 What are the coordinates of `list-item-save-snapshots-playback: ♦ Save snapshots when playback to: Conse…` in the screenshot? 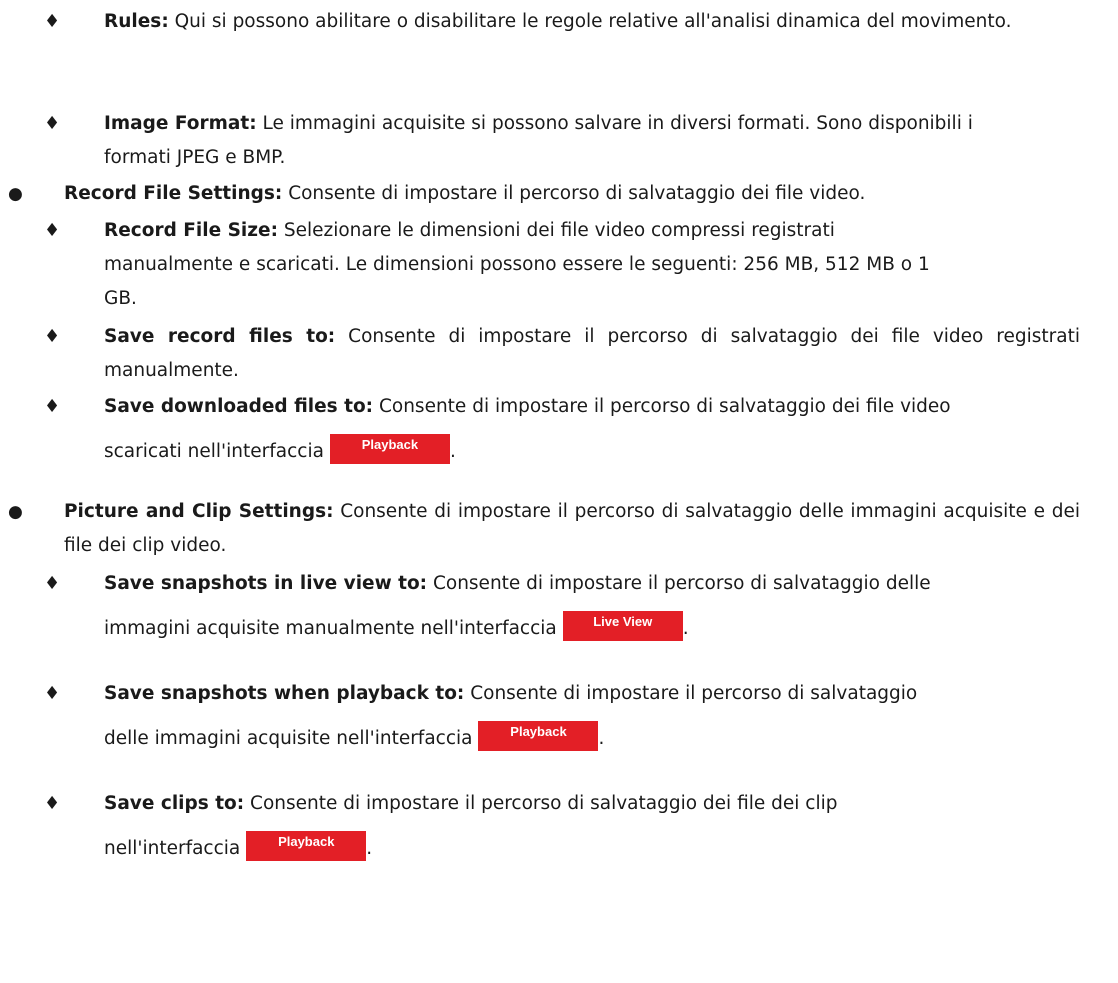 It's located at (562, 722).